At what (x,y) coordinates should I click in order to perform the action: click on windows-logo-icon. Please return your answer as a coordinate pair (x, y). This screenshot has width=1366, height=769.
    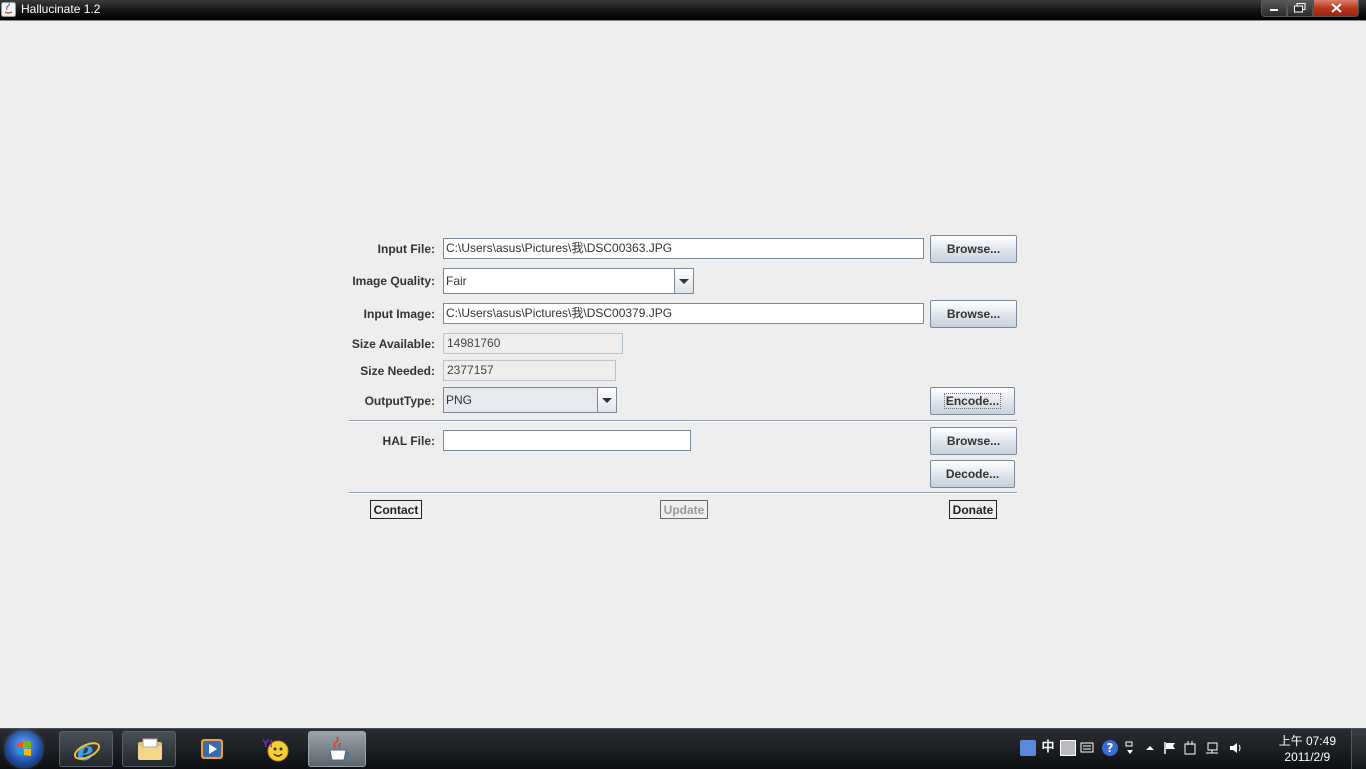
    Looking at the image, I should click on (24, 748).